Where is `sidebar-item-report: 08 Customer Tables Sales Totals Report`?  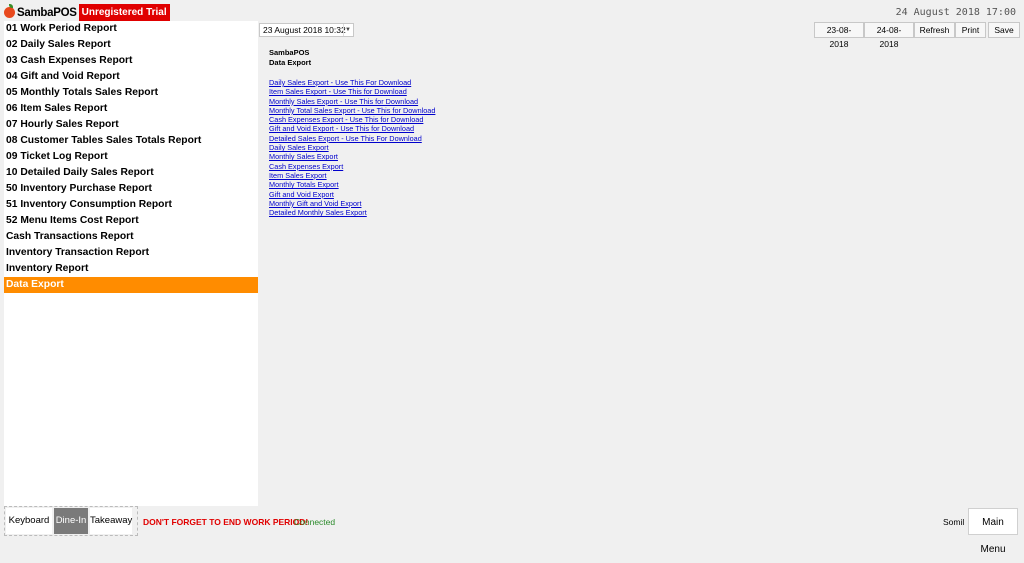 sidebar-item-report: 08 Customer Tables Sales Totals Report is located at coordinates (131, 141).